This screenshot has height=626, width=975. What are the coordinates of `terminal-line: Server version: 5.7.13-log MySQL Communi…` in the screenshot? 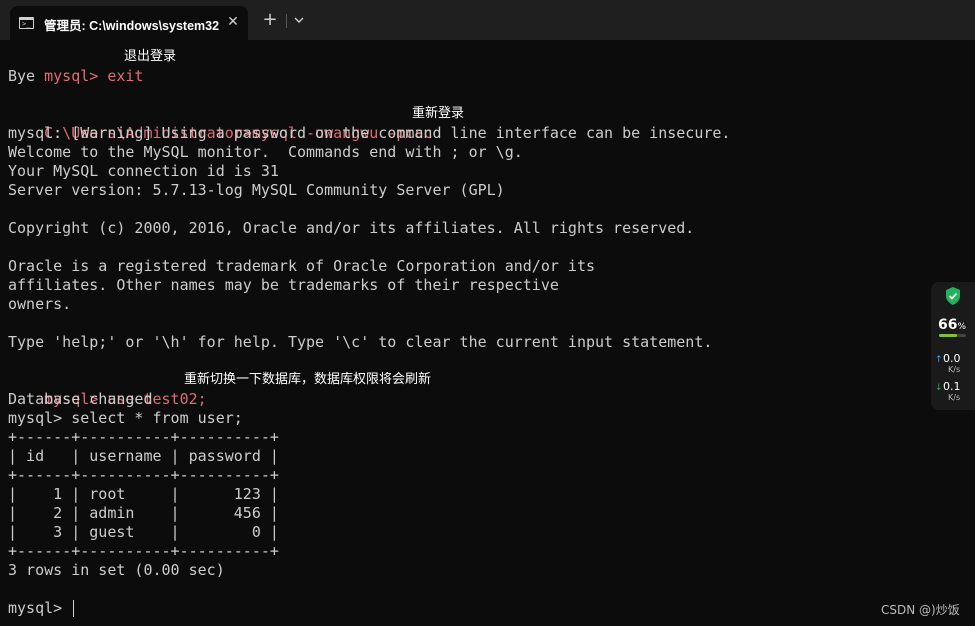 It's located at (256, 190).